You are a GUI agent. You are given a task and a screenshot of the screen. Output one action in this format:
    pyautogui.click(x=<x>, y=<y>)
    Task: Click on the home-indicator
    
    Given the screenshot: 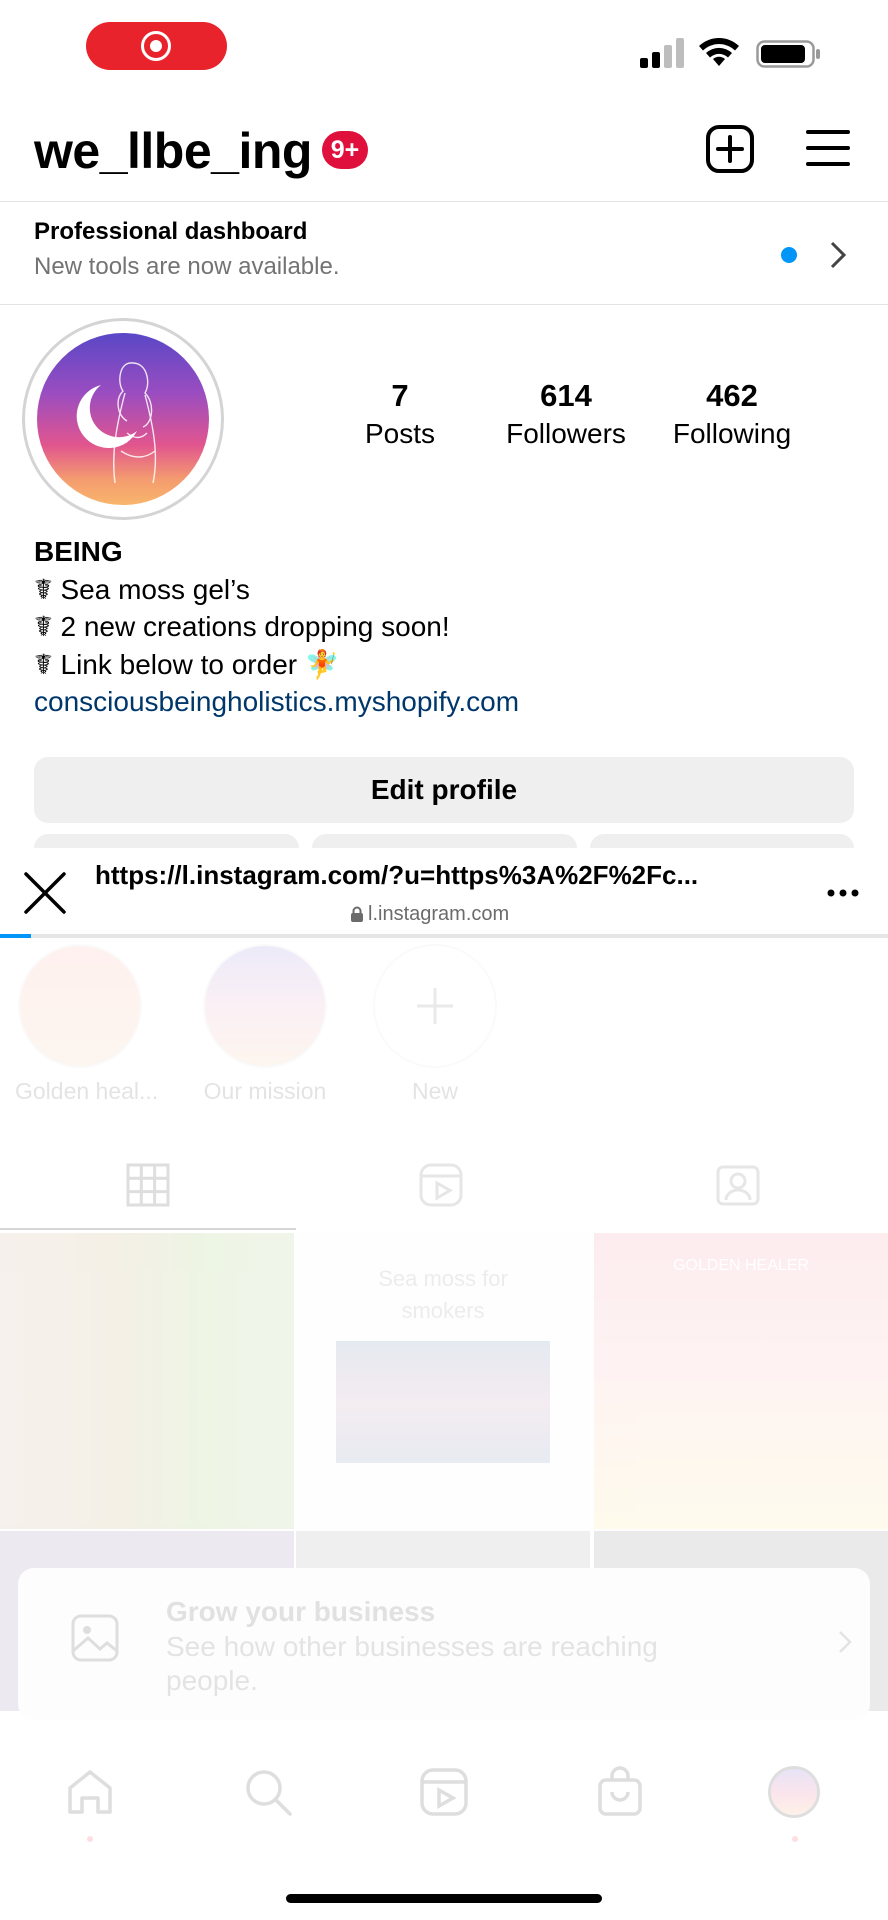 What is the action you would take?
    pyautogui.click(x=444, y=1898)
    